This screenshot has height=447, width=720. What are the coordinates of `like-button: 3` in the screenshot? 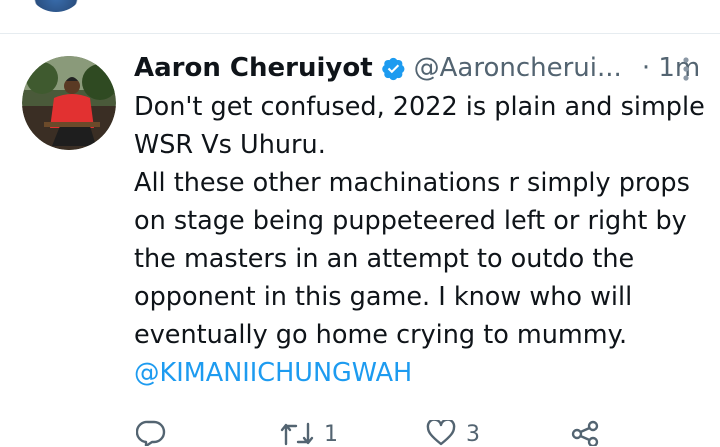 It's located at (453, 433).